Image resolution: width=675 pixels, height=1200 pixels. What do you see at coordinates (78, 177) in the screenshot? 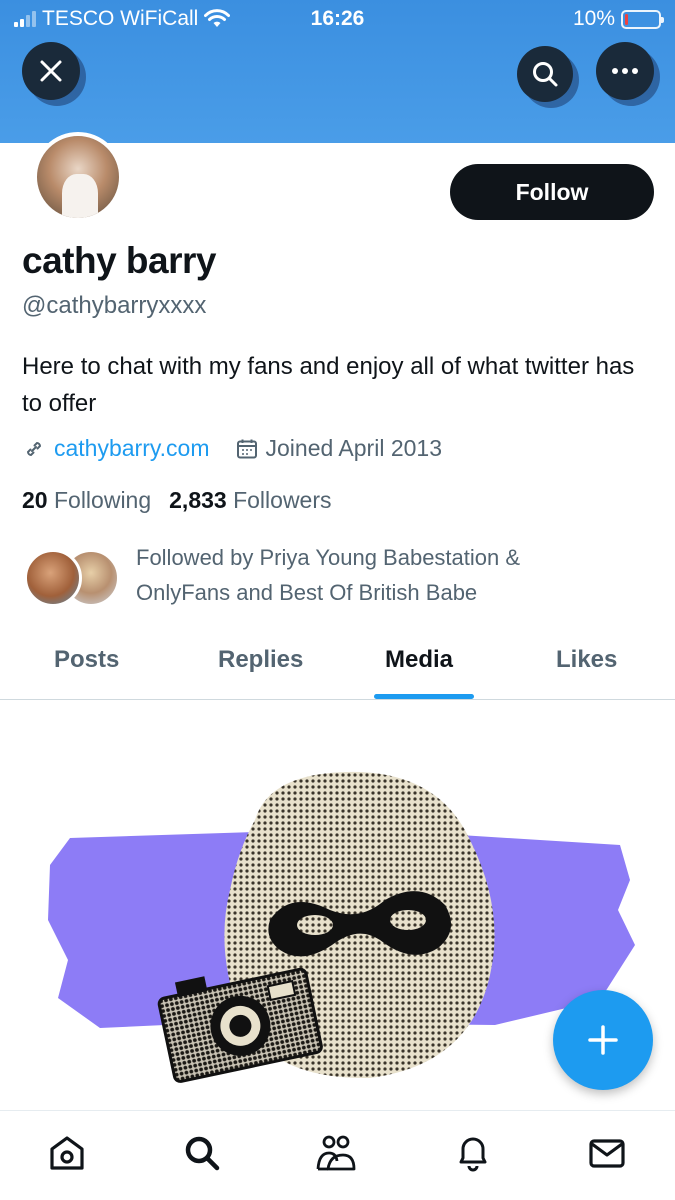
I see `profile-avatar` at bounding box center [78, 177].